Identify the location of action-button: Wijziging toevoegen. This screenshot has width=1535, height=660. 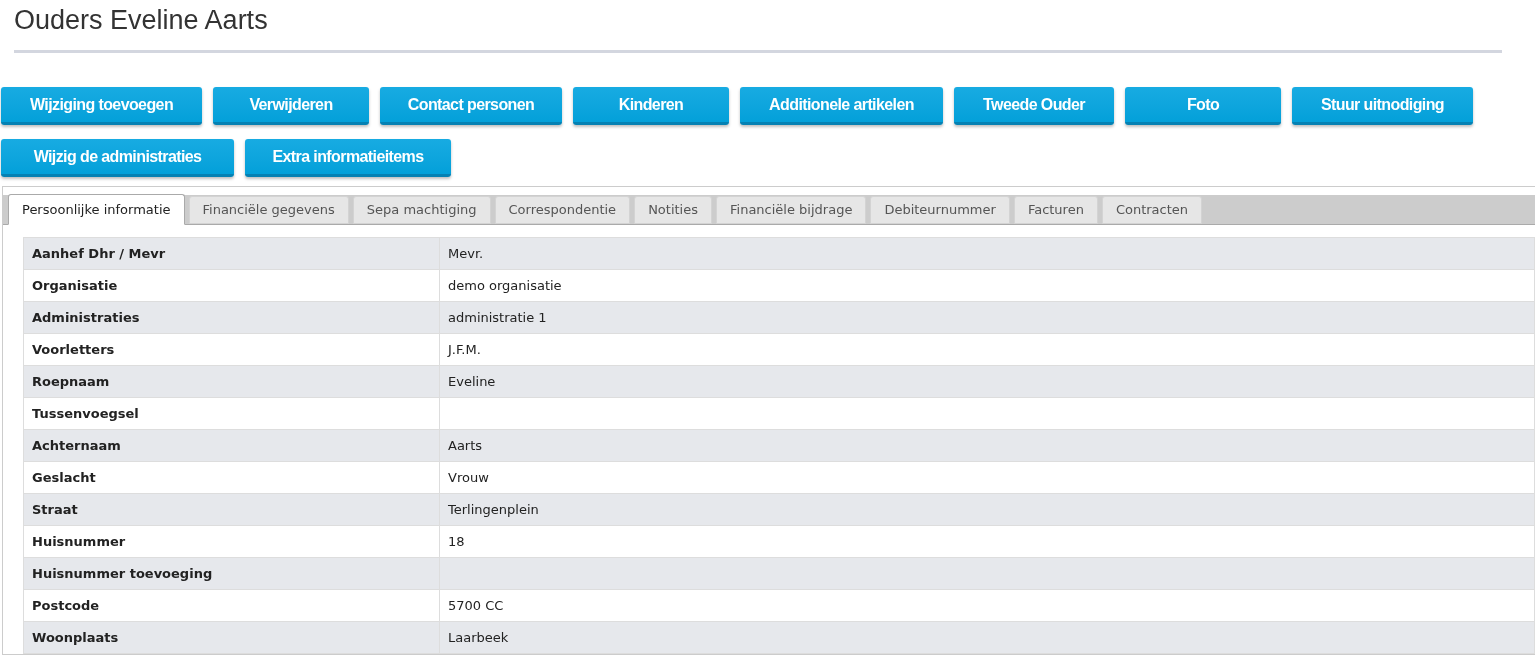
(101, 106).